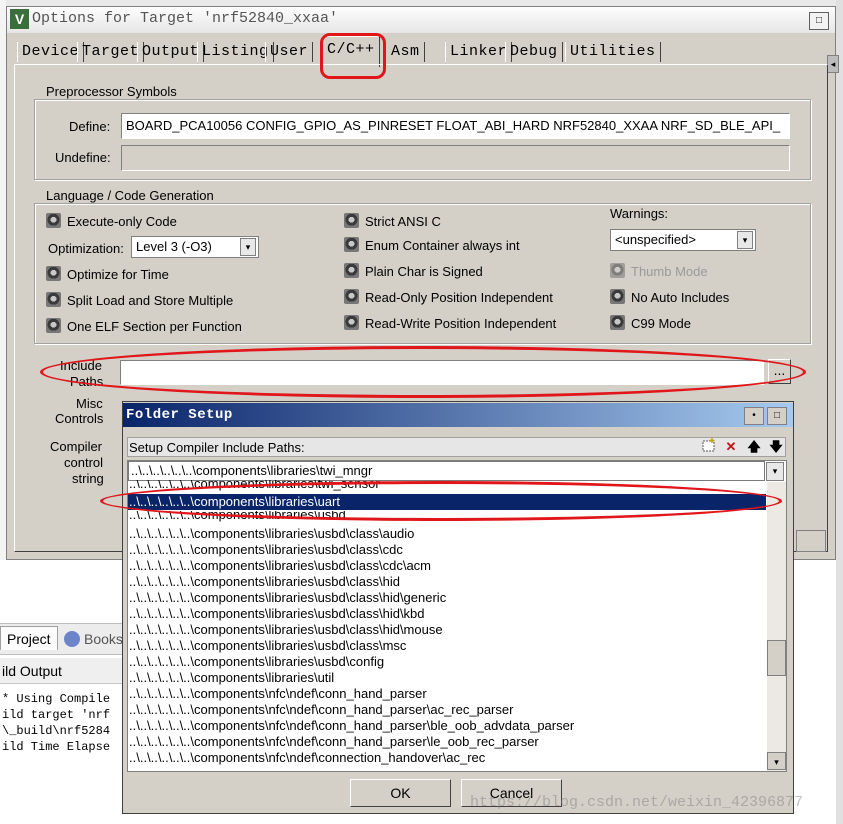  I want to click on preprocessor-group-label: Preprocessor Symbols, so click(111, 91).